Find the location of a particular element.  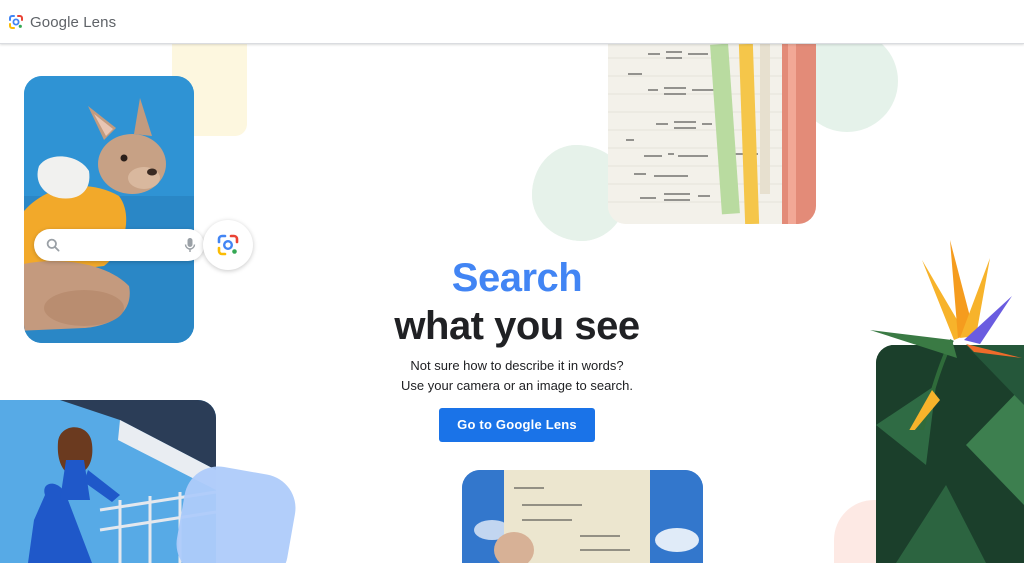

math-notebook-photo is located at coordinates (712, 134).